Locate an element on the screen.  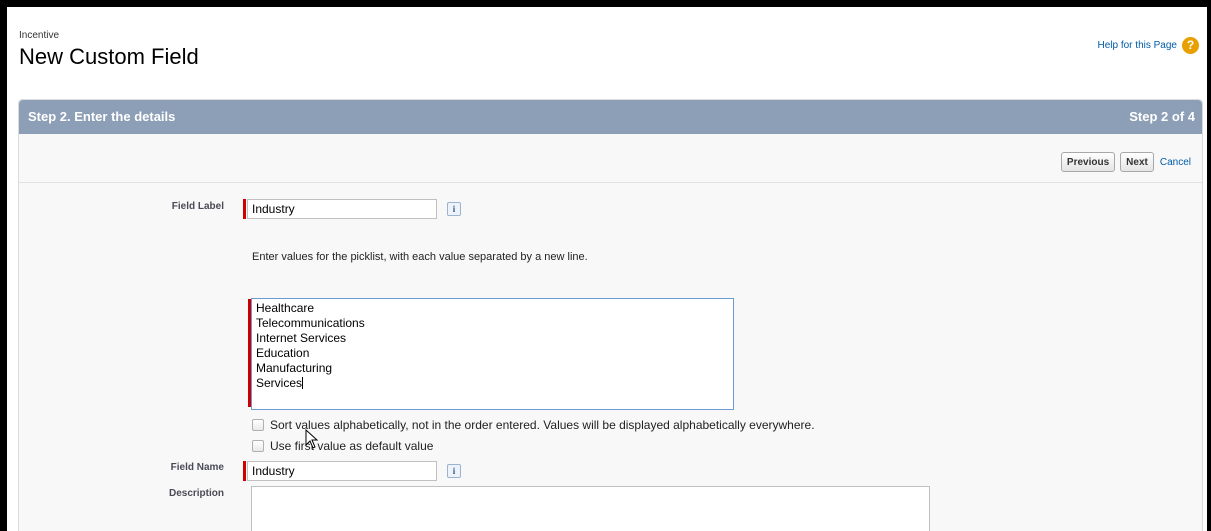
field-name-input: Industry is located at coordinates (342, 471).